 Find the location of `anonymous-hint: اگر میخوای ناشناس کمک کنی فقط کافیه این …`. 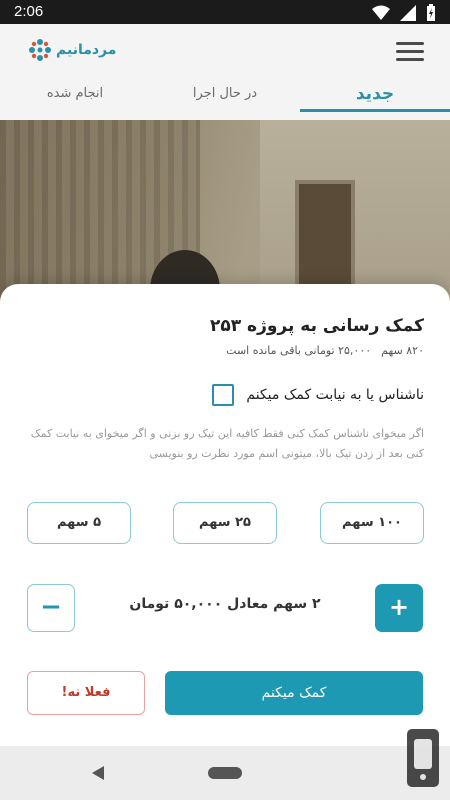

anonymous-hint: اگر میخوای ناشناس کمک کنی فقط کافیه این … is located at coordinates (227, 443).